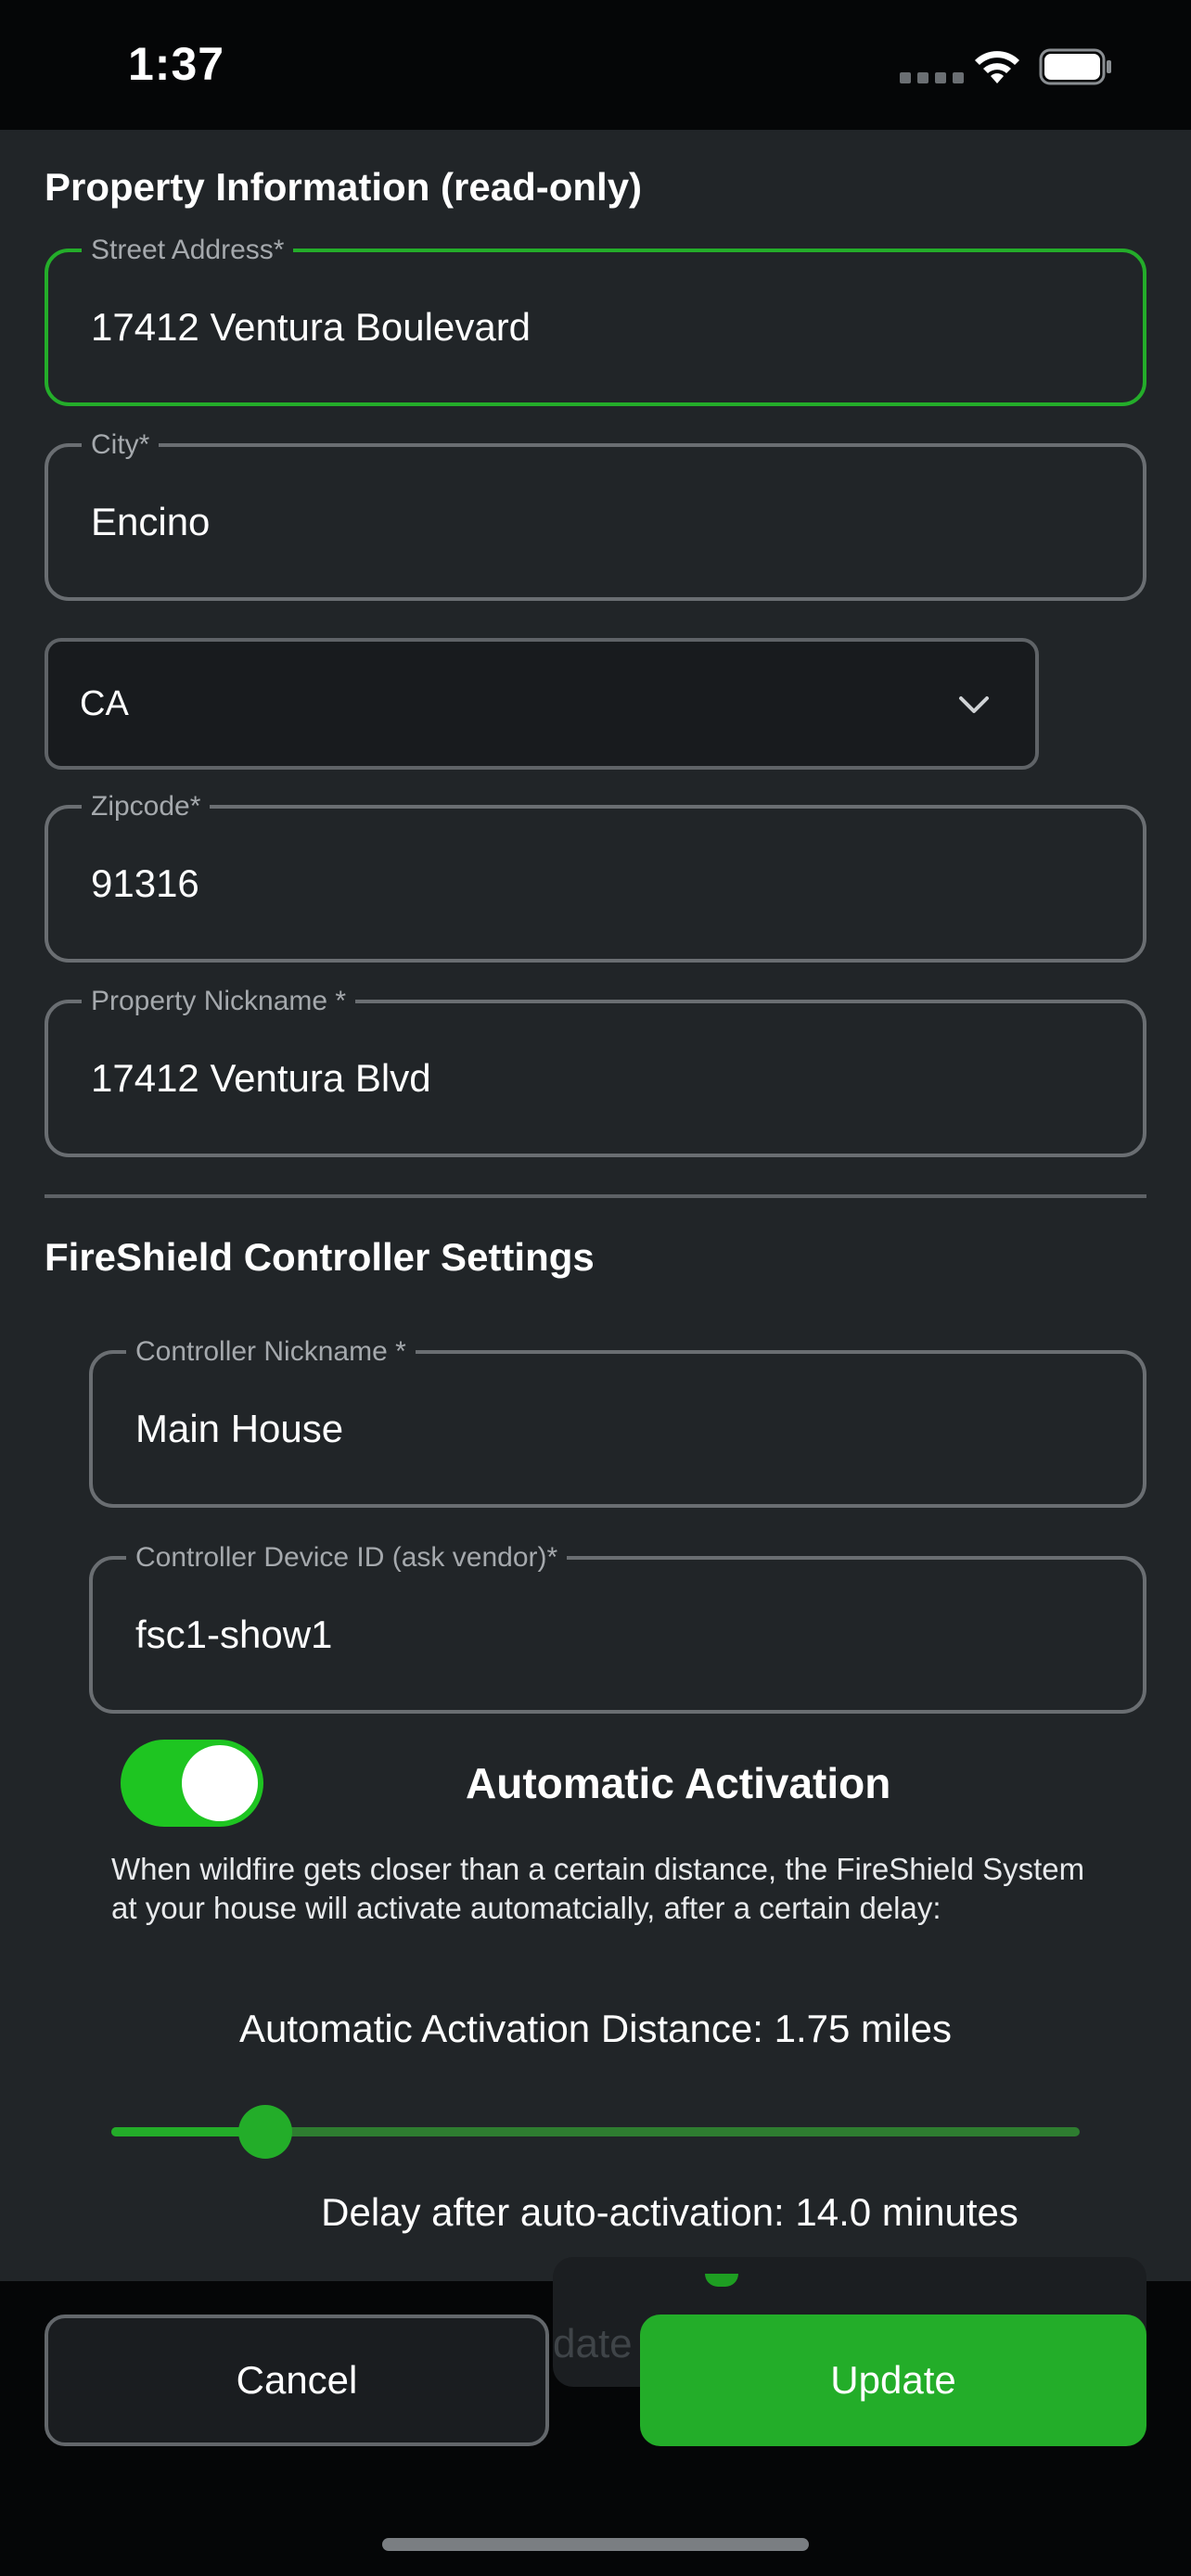 This screenshot has width=1191, height=2576. I want to click on update-button: Update, so click(893, 2380).